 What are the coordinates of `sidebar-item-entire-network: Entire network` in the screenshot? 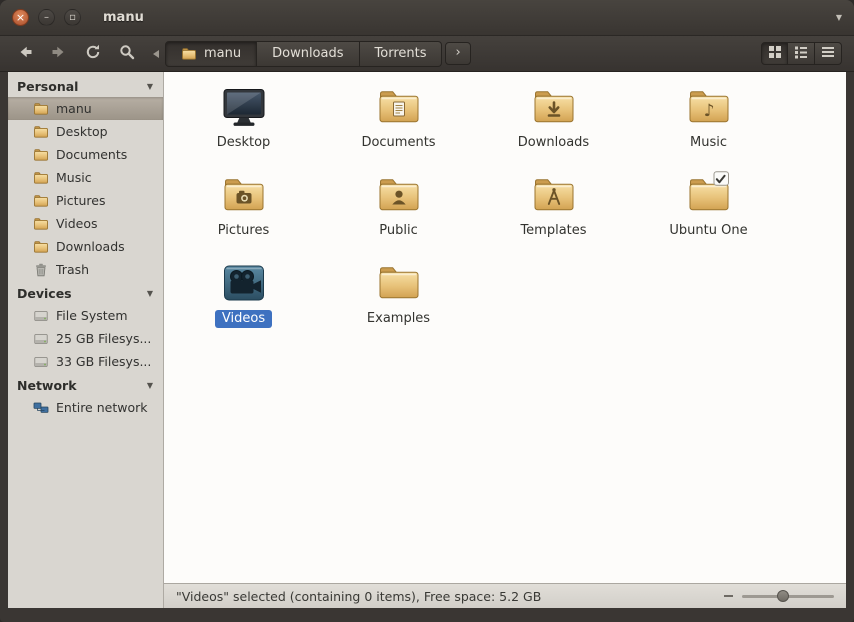 It's located at (85, 407).